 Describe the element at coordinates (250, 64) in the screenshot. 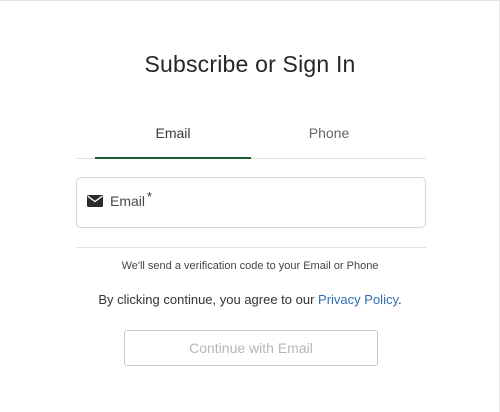

I see `page-title: Subscribe or Sign In` at that location.